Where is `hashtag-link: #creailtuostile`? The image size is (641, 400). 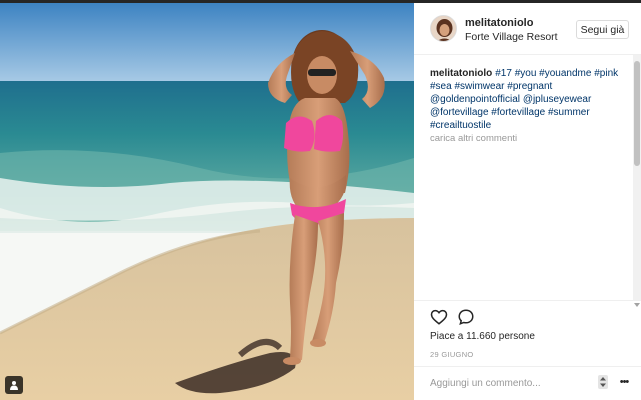
hashtag-link: #creailtuostile is located at coordinates (460, 125).